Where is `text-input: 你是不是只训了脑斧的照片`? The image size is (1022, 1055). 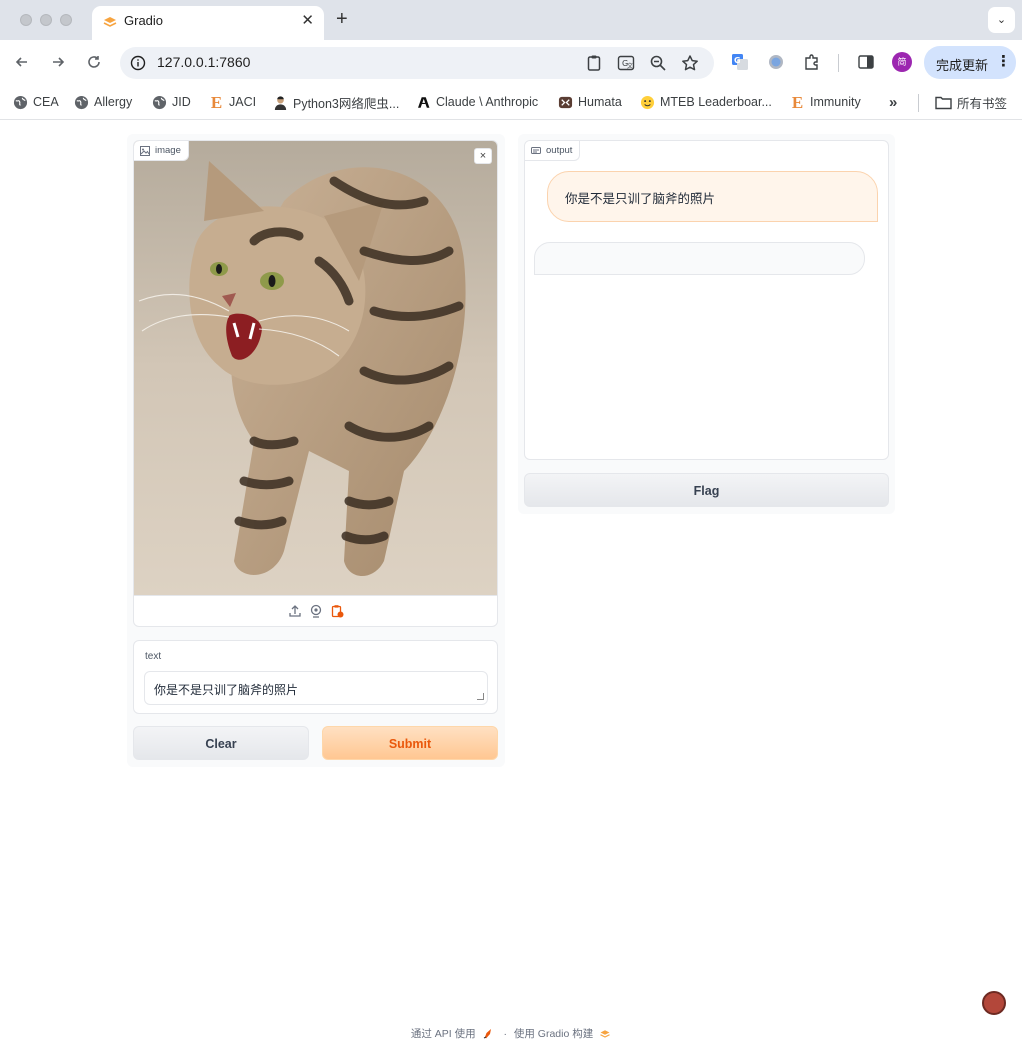 text-input: 你是不是只训了脑斧的照片 is located at coordinates (316, 688).